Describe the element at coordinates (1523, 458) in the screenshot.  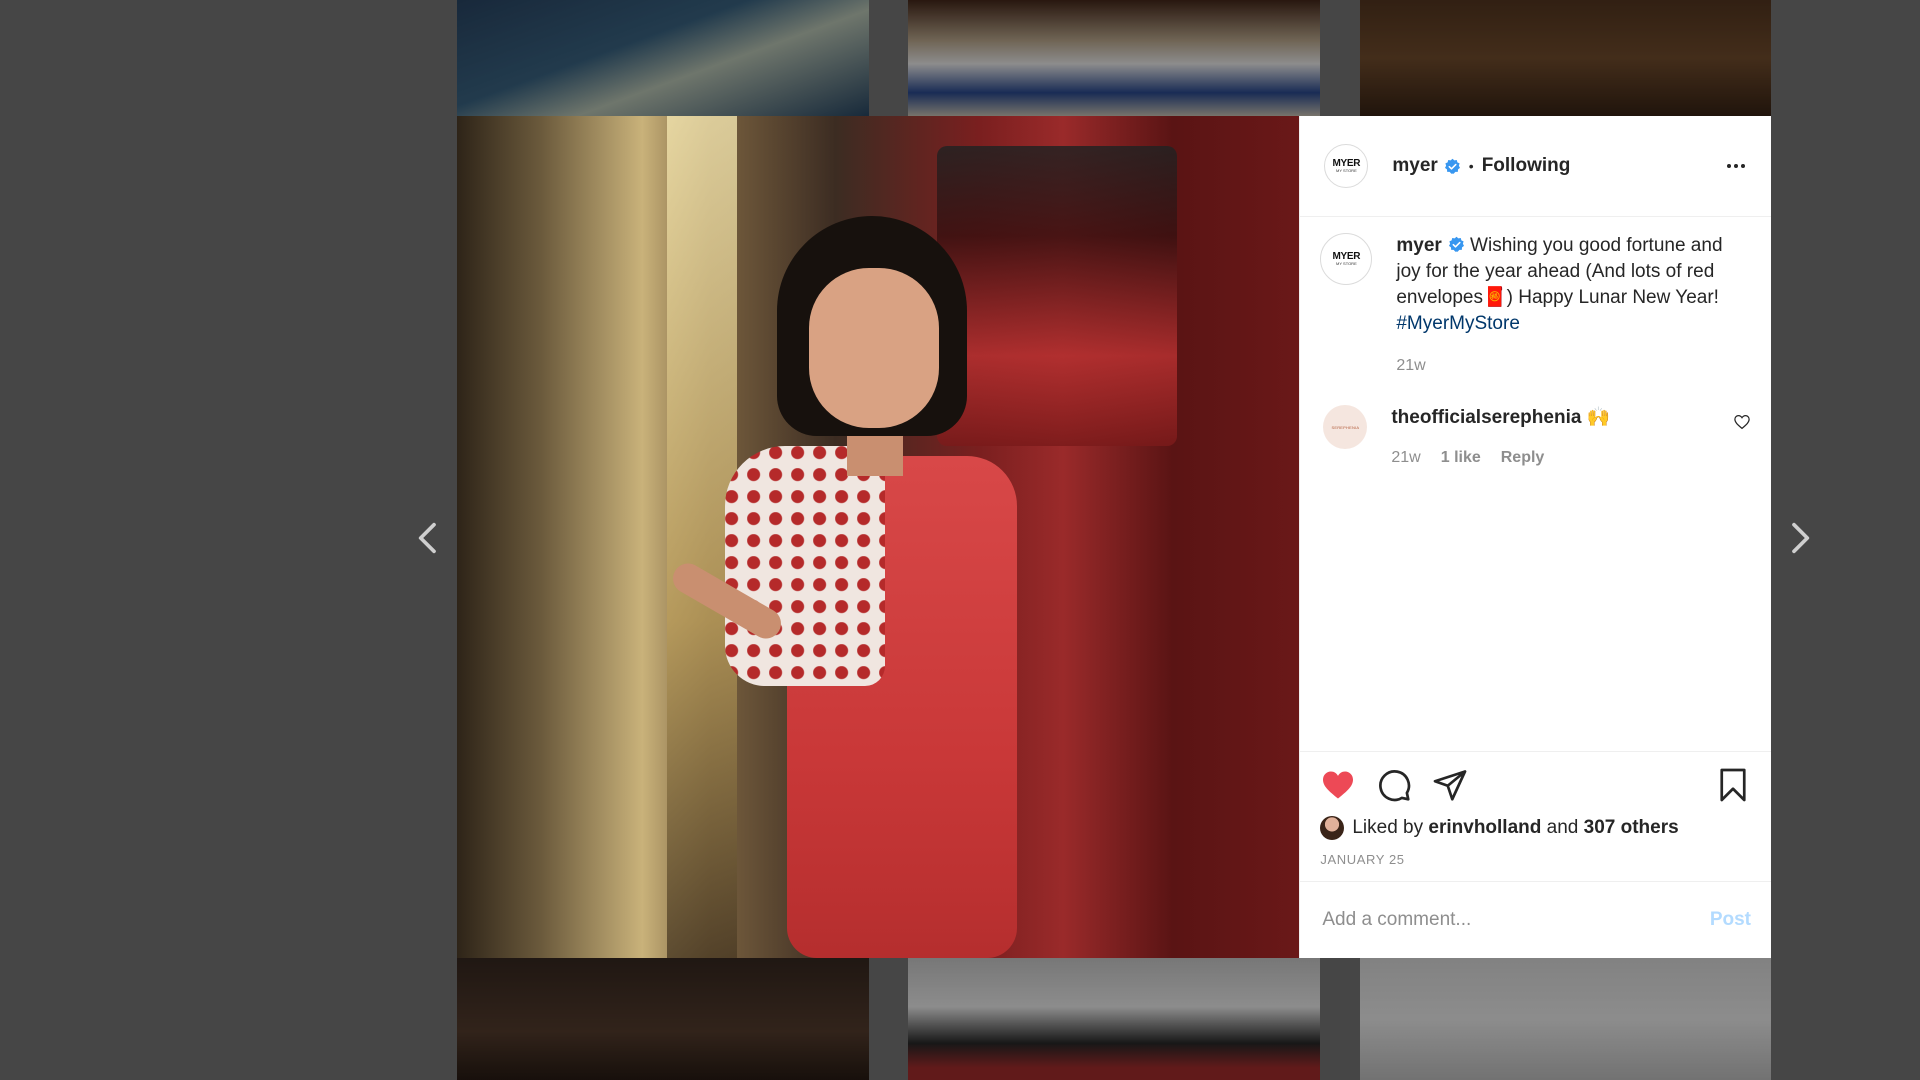
I see `comment-reply-button: Reply` at that location.